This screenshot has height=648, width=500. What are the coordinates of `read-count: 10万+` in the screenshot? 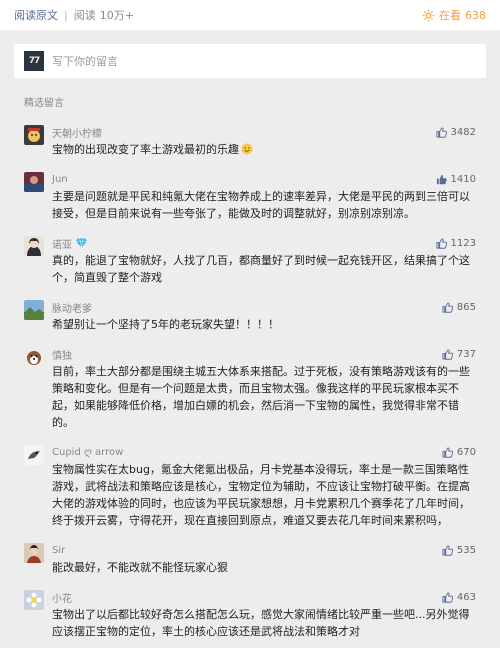 It's located at (116, 15).